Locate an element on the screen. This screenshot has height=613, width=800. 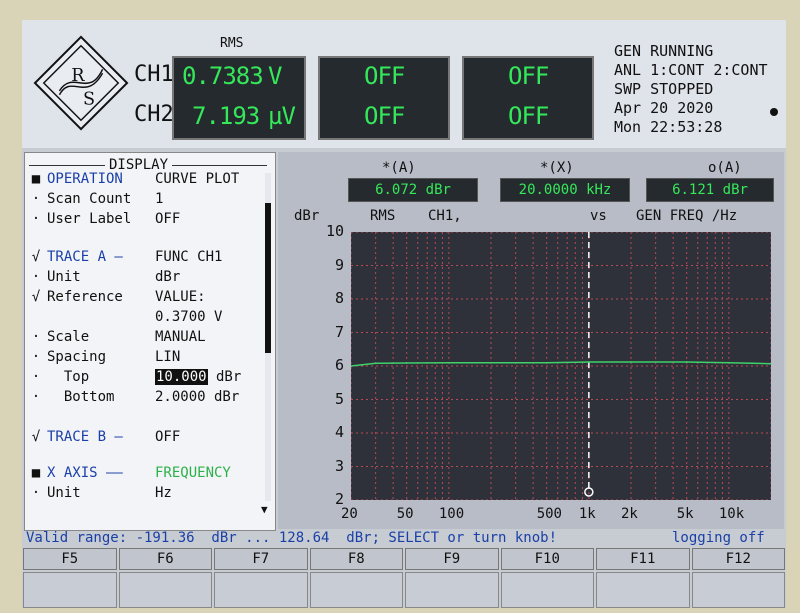
cursor-x-value: 20.0000 kHz is located at coordinates (565, 190).